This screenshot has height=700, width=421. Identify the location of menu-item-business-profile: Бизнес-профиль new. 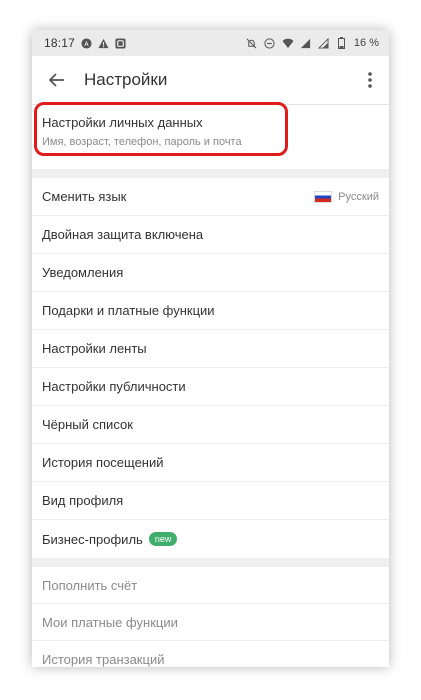
(210, 539).